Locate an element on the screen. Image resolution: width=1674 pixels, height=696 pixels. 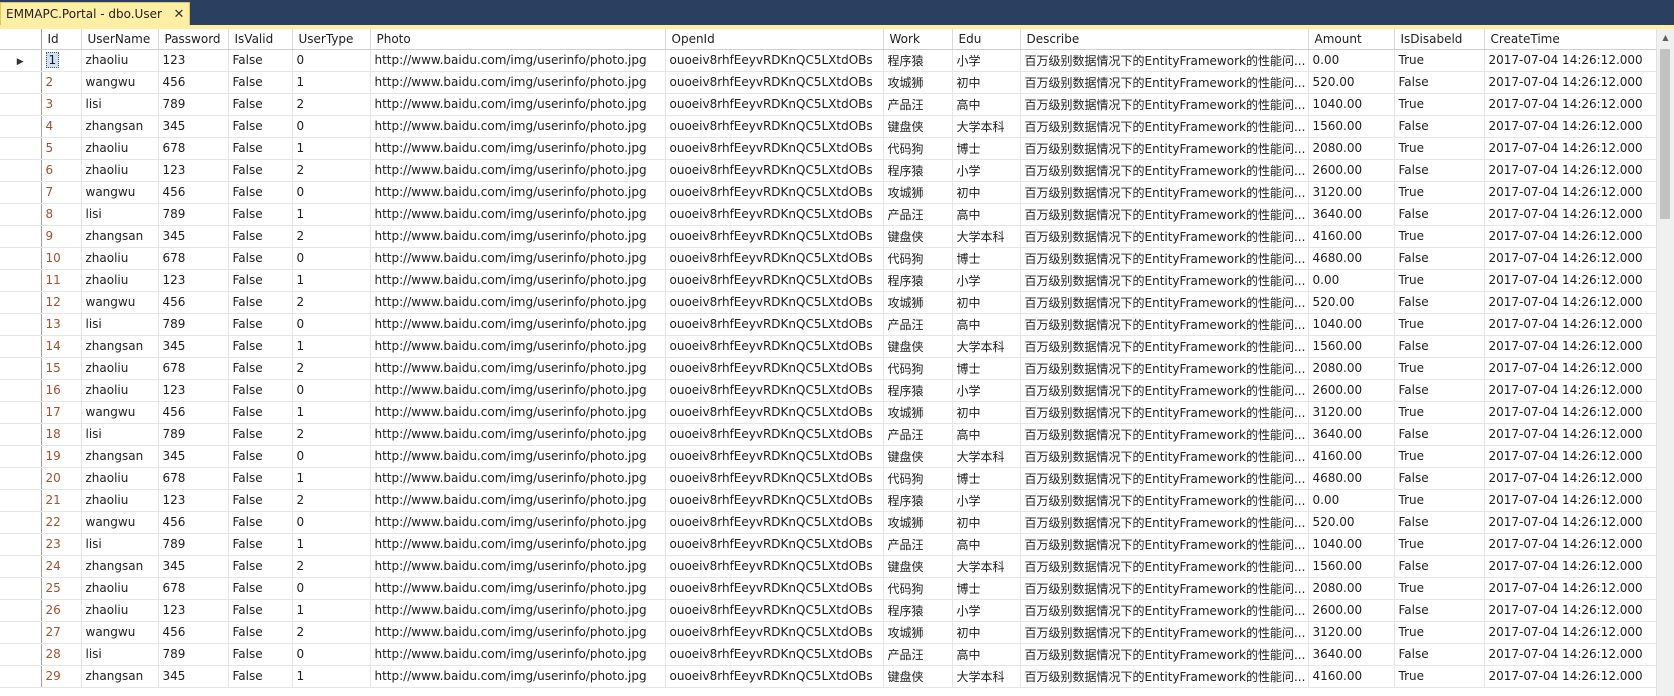
scroll-thumb is located at coordinates (1665, 134).